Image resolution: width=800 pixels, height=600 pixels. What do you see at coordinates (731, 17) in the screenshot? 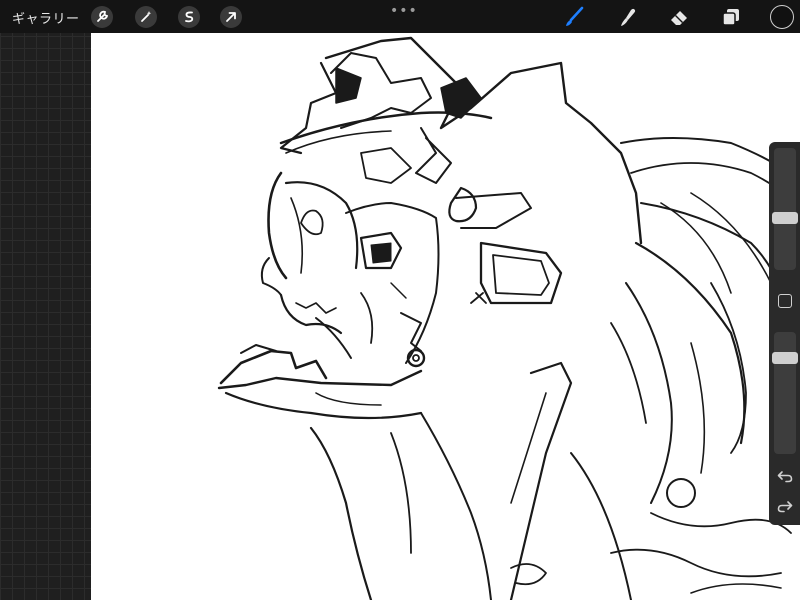
I see `layers-icon` at bounding box center [731, 17].